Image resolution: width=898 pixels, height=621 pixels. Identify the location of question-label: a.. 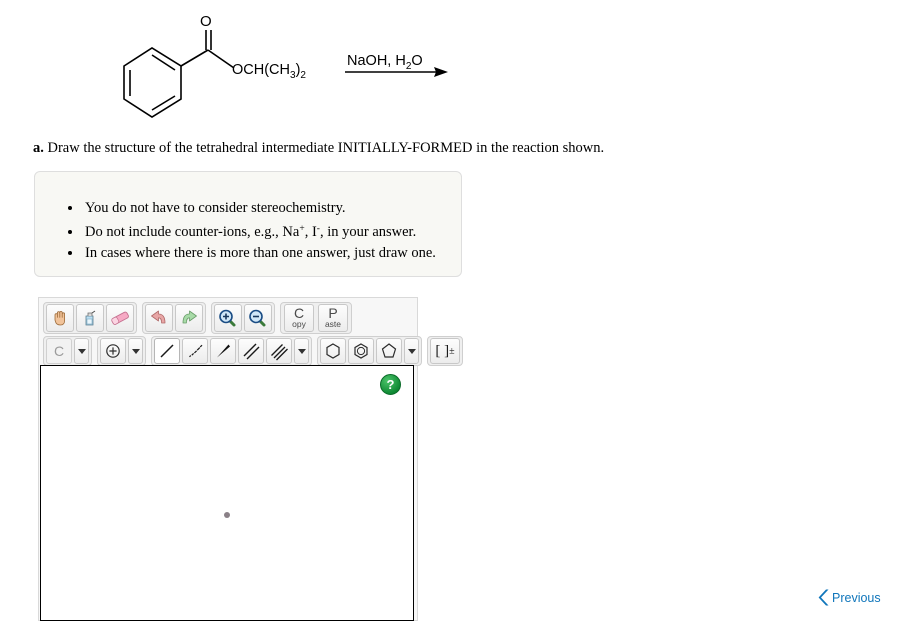
(38, 148).